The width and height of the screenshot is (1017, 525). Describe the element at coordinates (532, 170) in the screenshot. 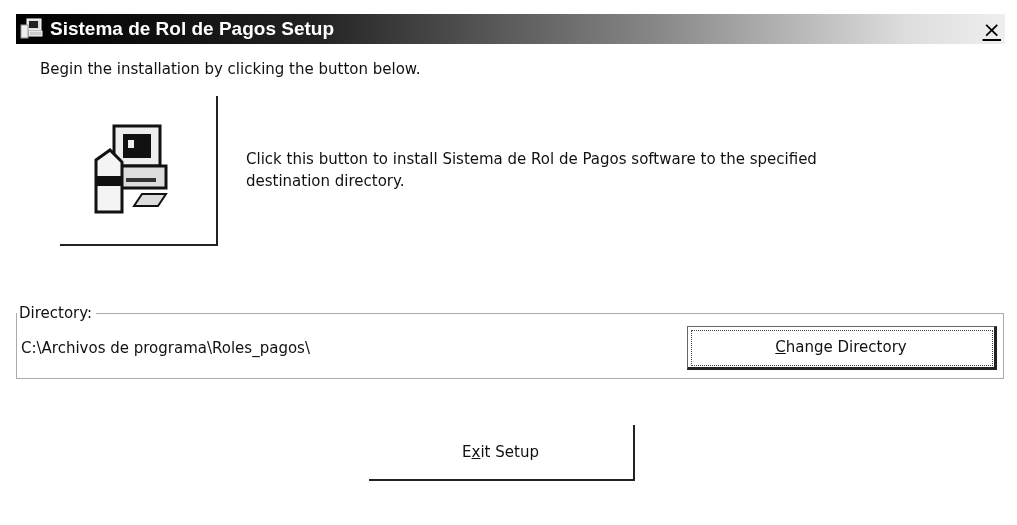

I see `install-description: Click this button to install Sistema de Rol de Pagos software to the specified destination directory.` at that location.